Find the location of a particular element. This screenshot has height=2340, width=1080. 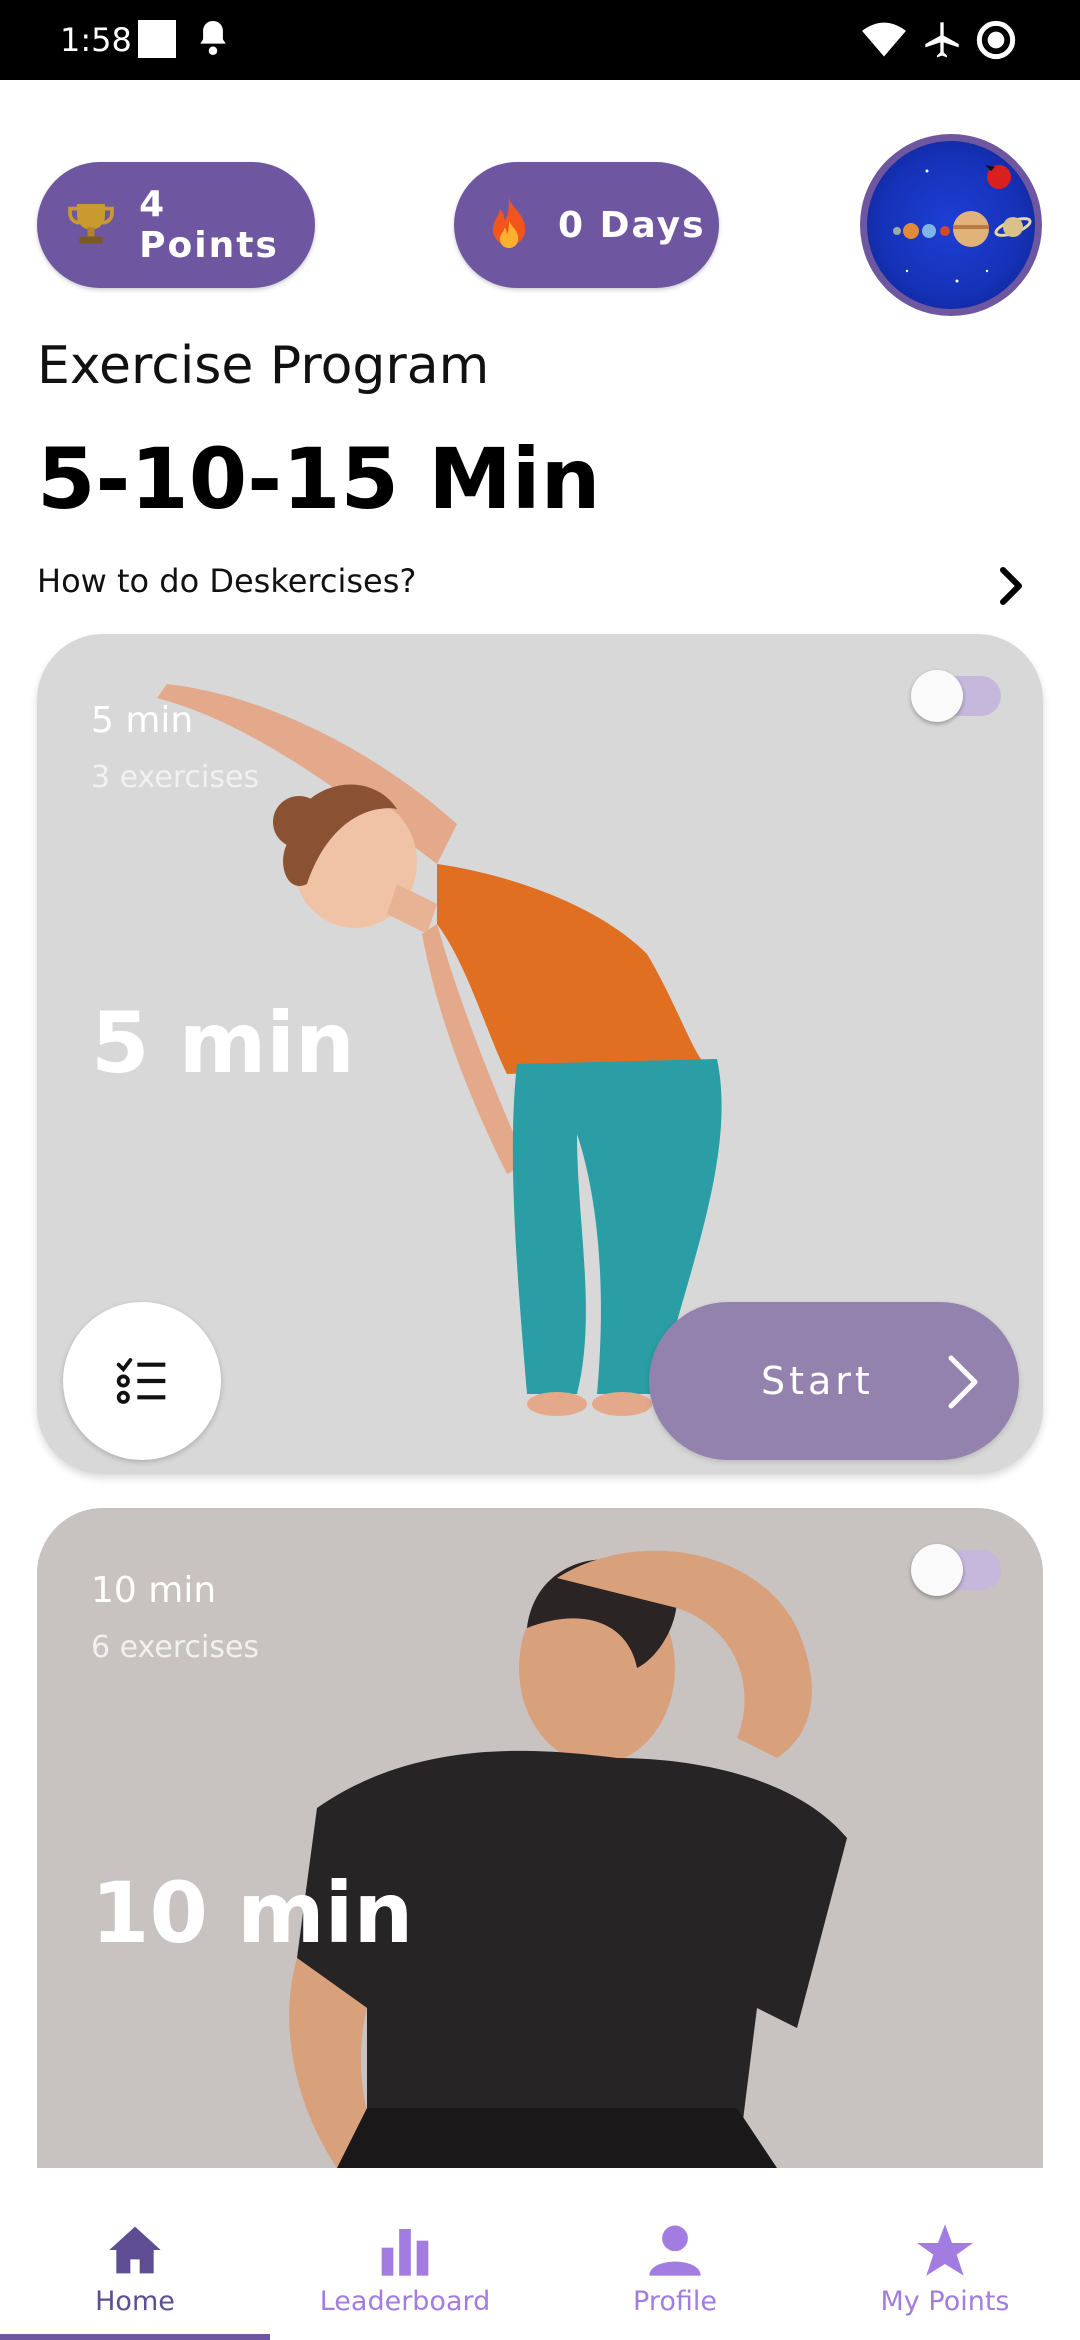

nav-item-profile: Profile is located at coordinates (675, 2254).